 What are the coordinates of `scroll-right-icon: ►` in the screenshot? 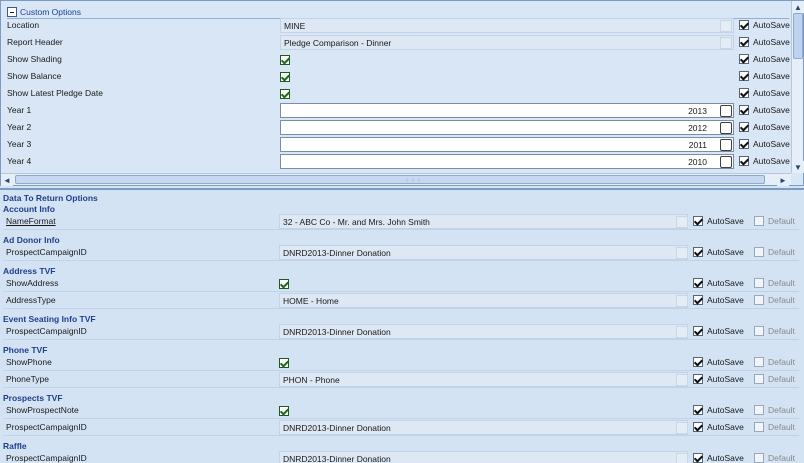 It's located at (783, 180).